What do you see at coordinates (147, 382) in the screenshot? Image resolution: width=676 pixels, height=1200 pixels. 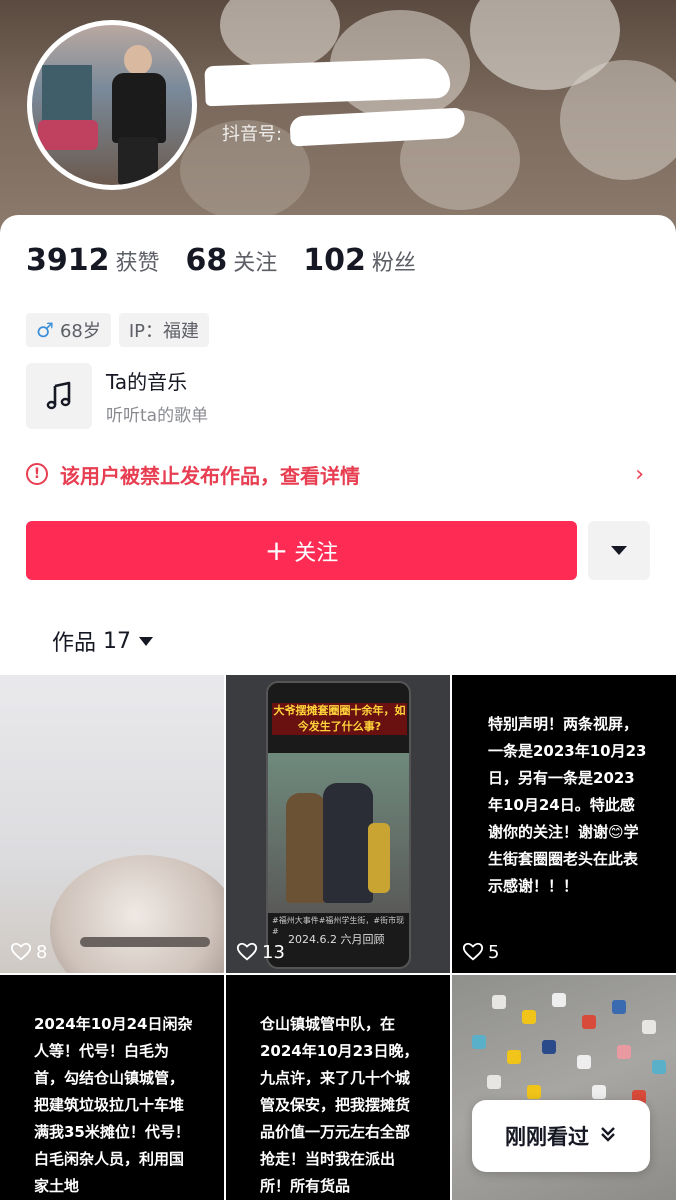 I see `music-title: Ta的音乐` at bounding box center [147, 382].